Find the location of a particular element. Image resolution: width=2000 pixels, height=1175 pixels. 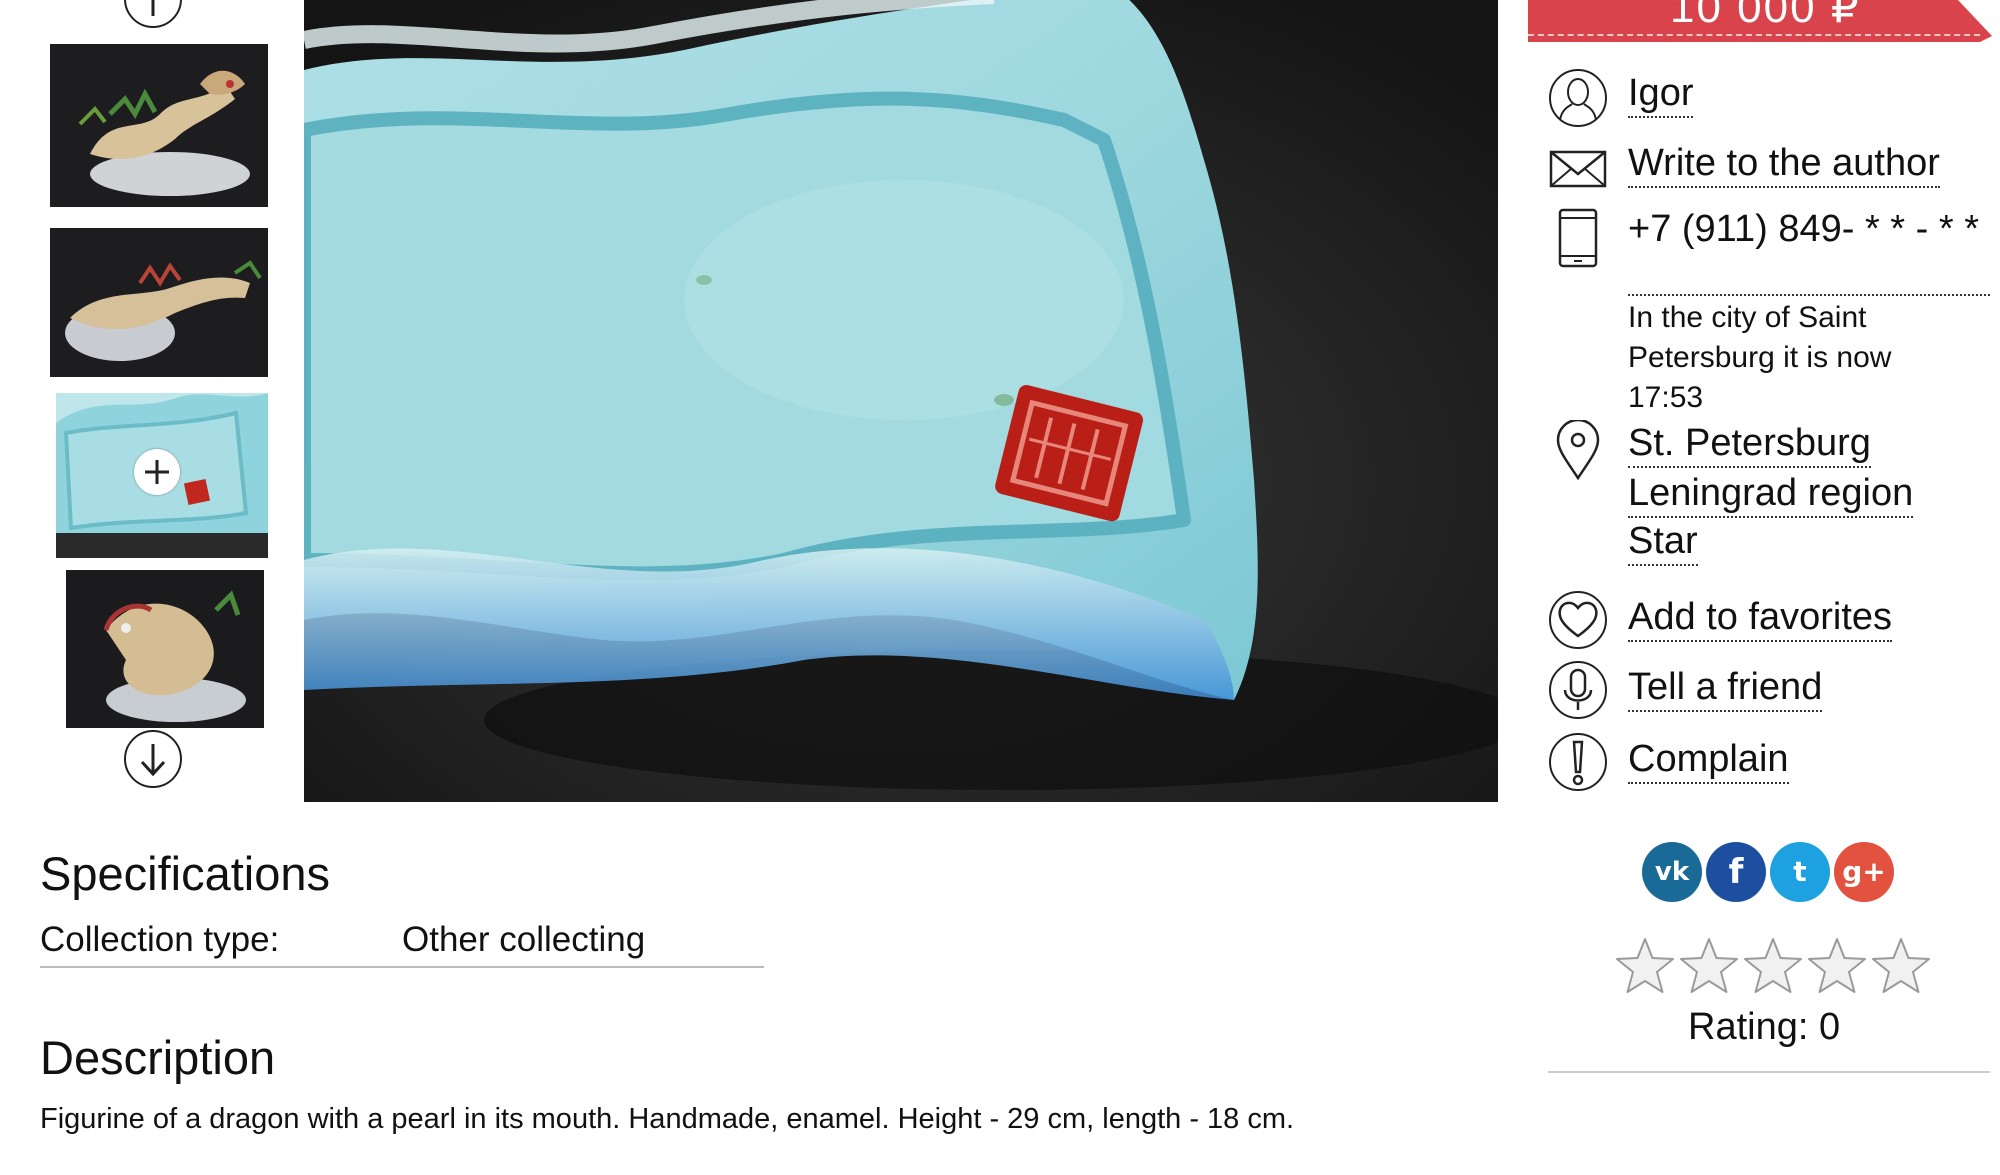

scroll-down-button is located at coordinates (153, 759).